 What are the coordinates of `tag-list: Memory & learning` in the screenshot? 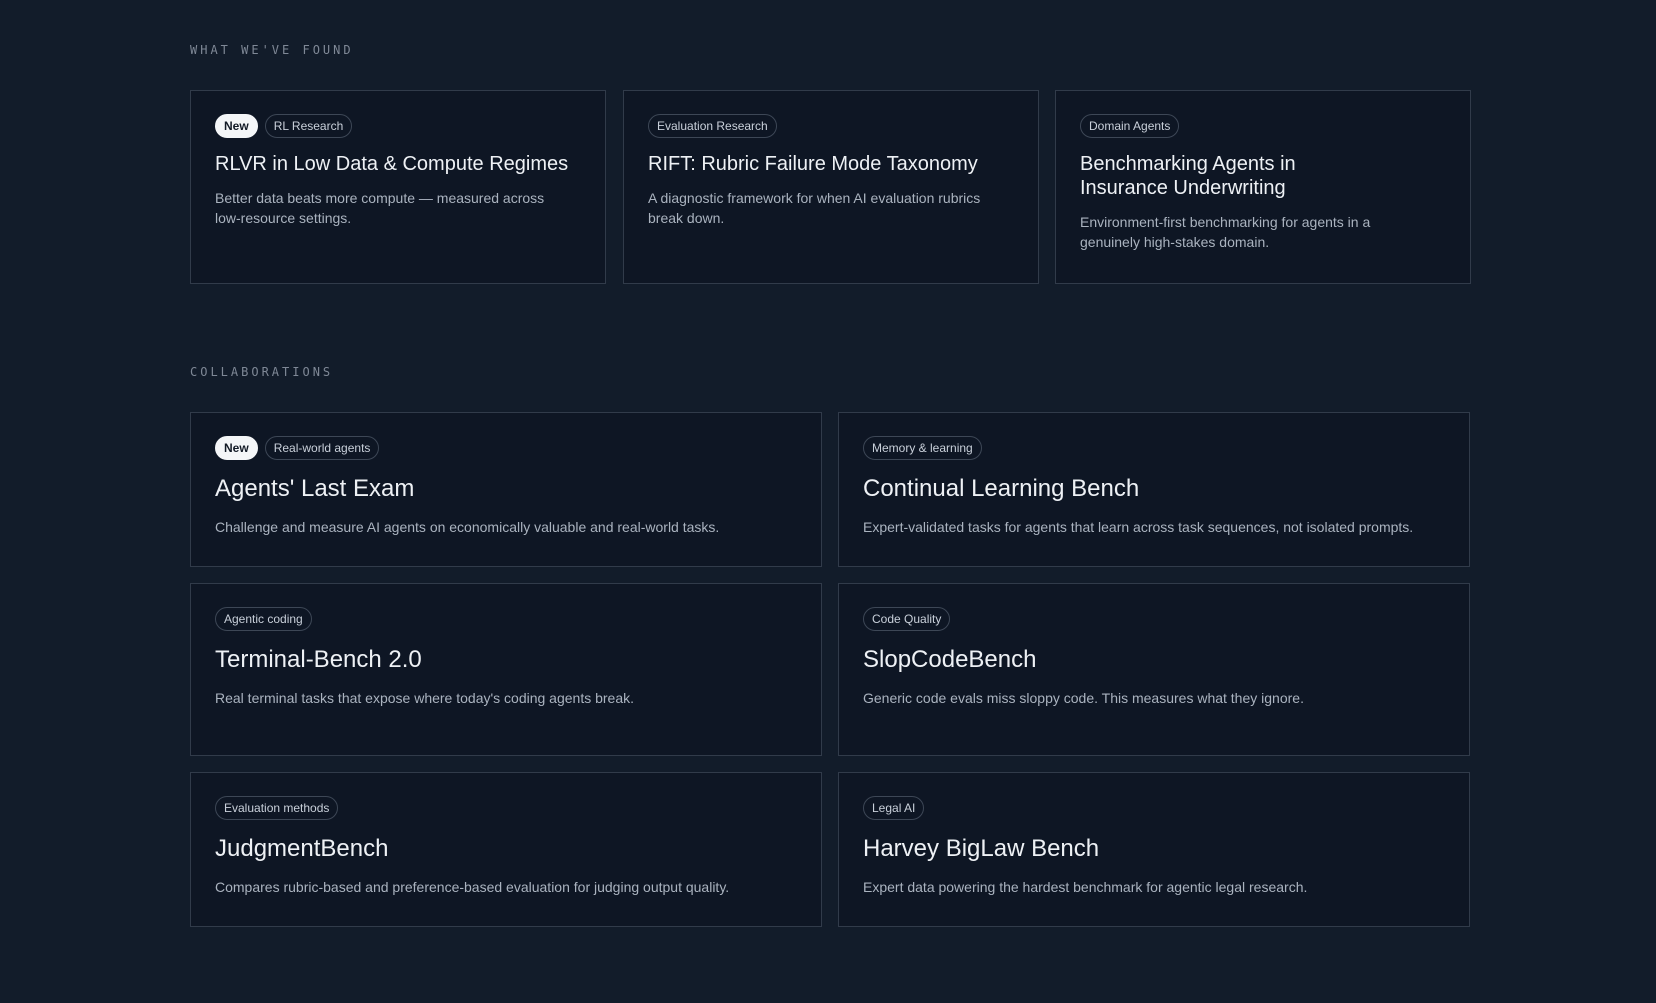 It's located at (1154, 448).